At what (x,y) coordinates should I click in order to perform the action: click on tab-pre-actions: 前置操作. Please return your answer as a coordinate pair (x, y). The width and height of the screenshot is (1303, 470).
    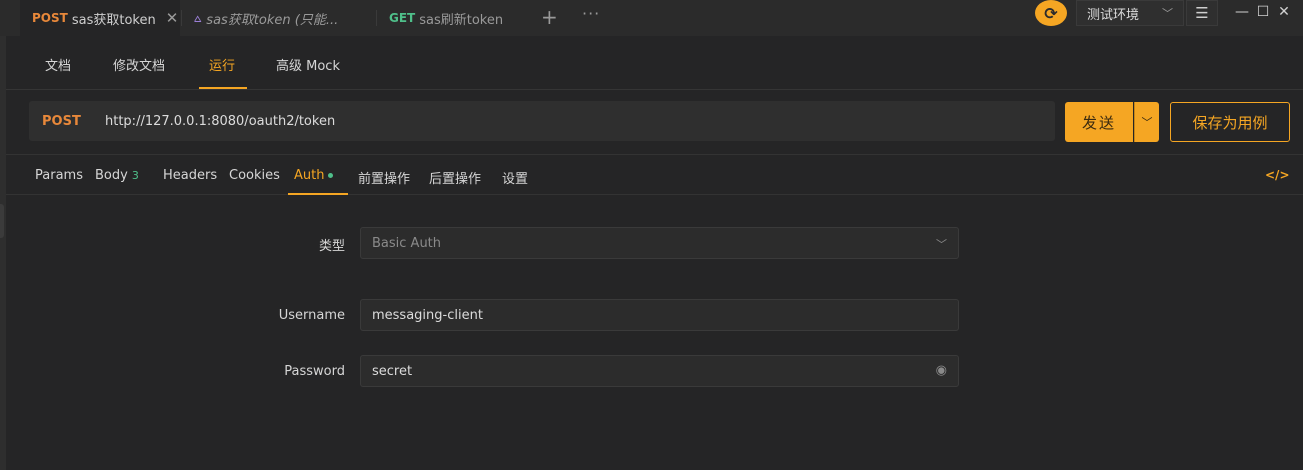
    Looking at the image, I should click on (384, 177).